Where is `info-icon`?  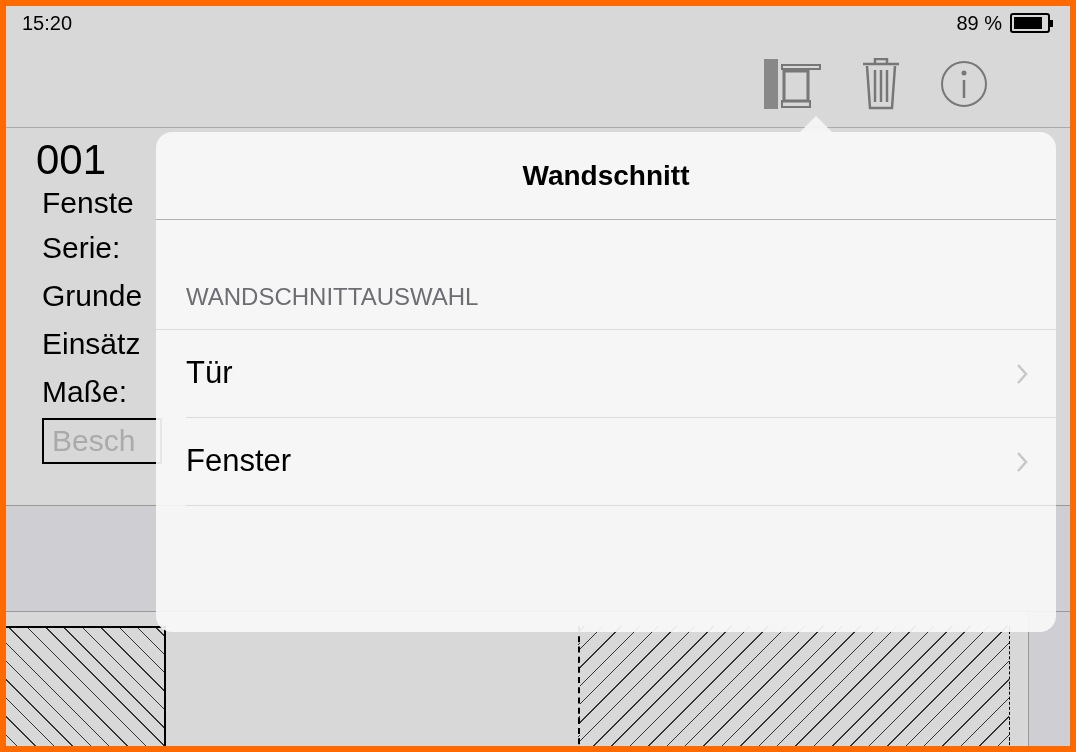 info-icon is located at coordinates (964, 83).